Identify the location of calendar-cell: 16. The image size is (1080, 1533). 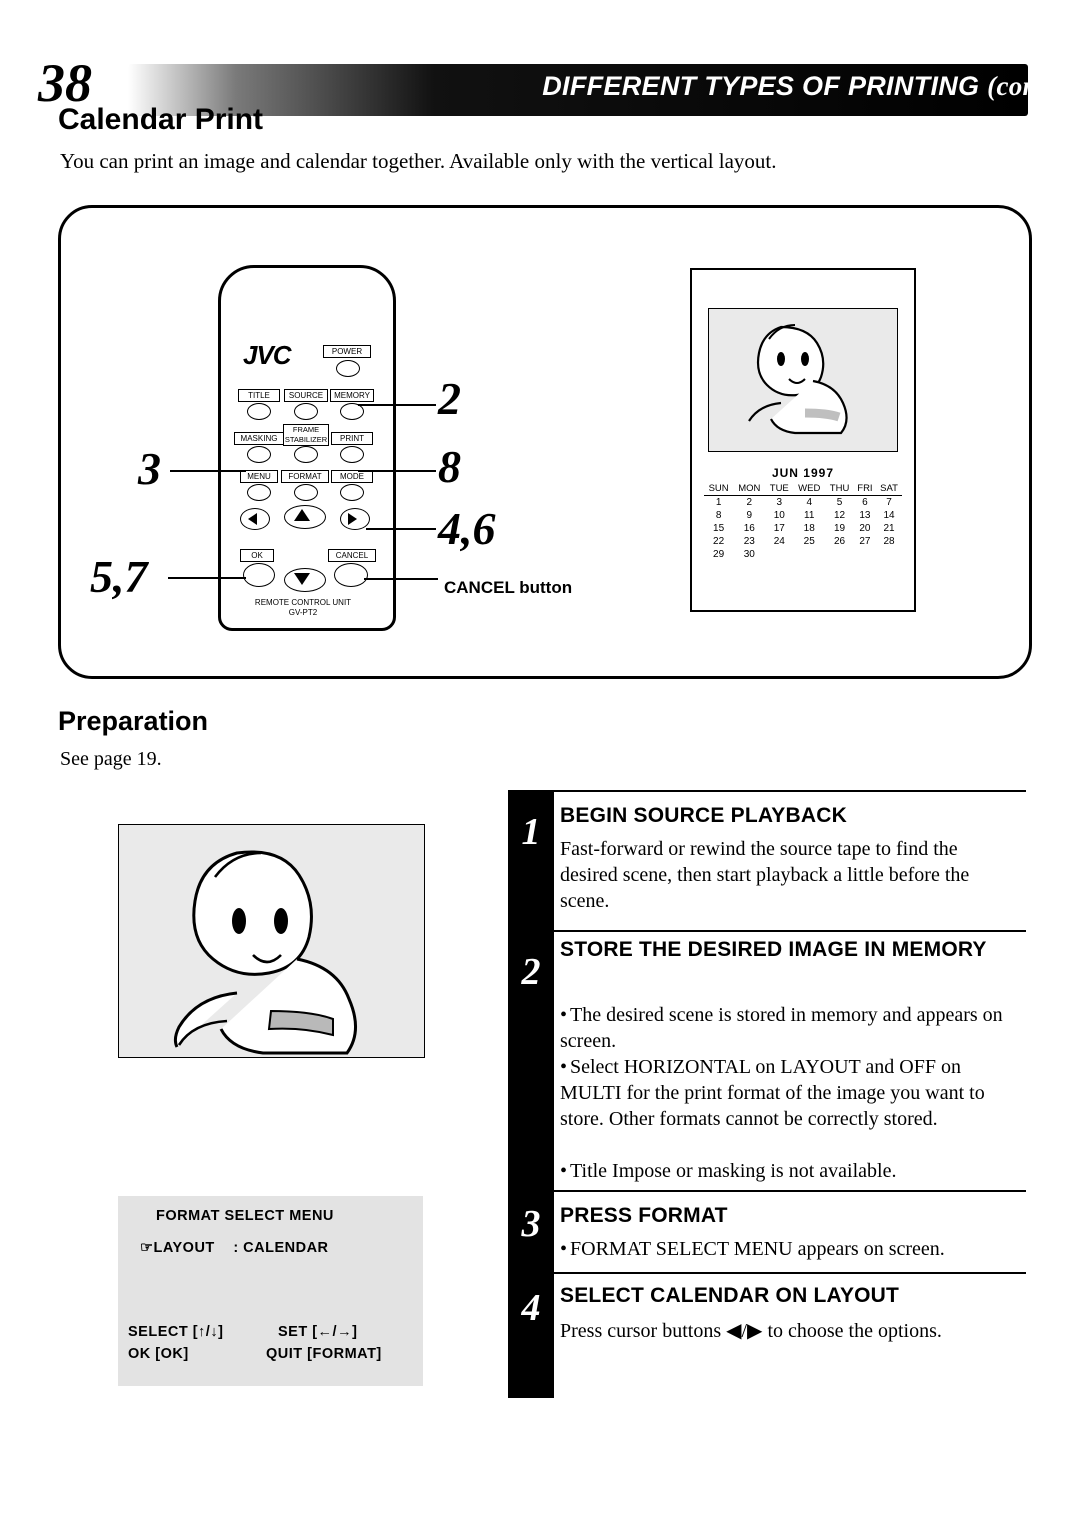
(749, 528).